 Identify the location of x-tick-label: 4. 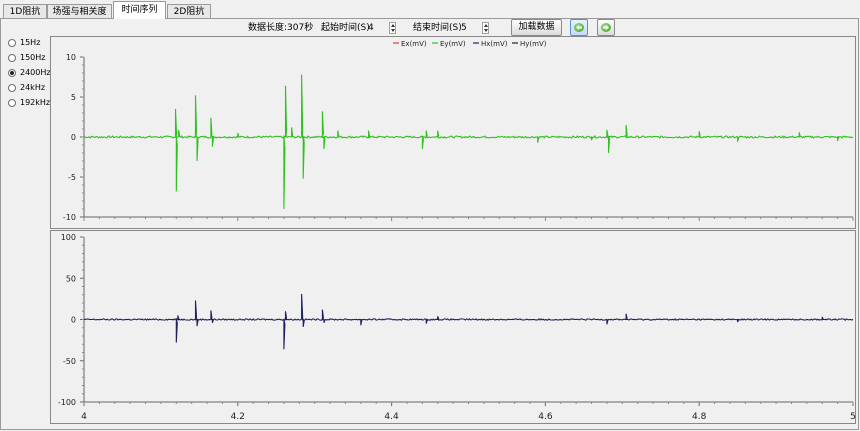
(84, 417).